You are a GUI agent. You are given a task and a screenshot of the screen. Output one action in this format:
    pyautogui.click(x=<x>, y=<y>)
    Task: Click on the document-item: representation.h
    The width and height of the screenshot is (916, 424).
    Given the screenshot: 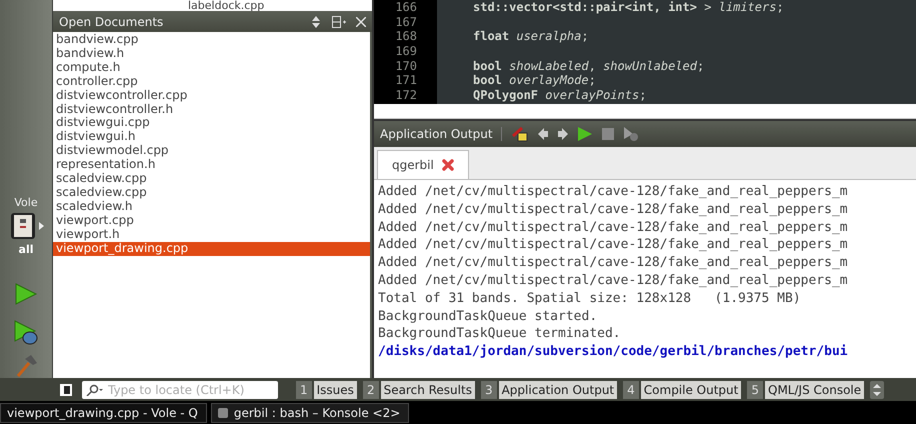 What is the action you would take?
    pyautogui.click(x=211, y=165)
    